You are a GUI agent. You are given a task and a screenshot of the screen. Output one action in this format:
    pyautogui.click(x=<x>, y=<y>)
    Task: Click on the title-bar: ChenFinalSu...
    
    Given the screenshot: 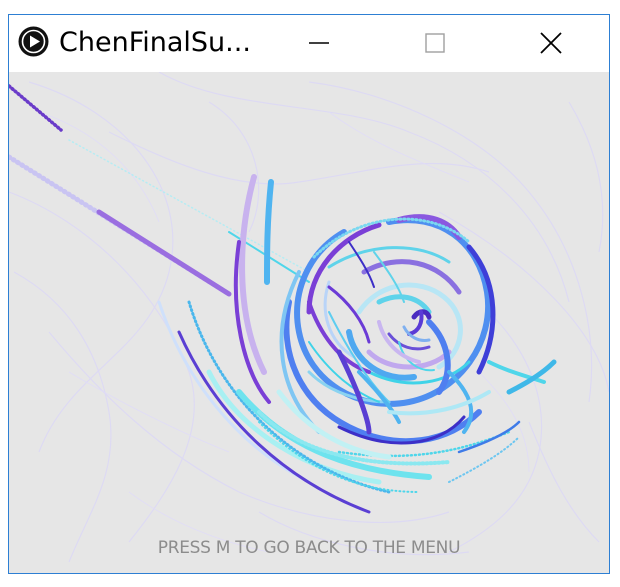 What is the action you would take?
    pyautogui.click(x=309, y=43)
    